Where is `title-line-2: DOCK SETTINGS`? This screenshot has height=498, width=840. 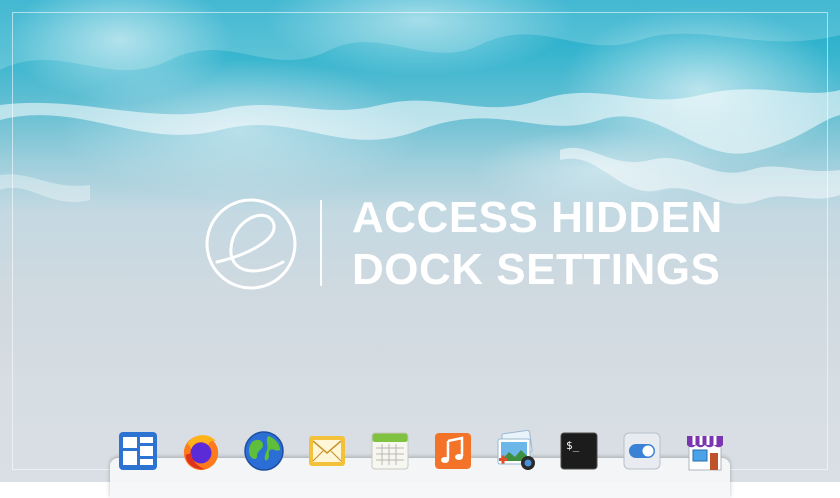
title-line-2: DOCK SETTINGS is located at coordinates (536, 269).